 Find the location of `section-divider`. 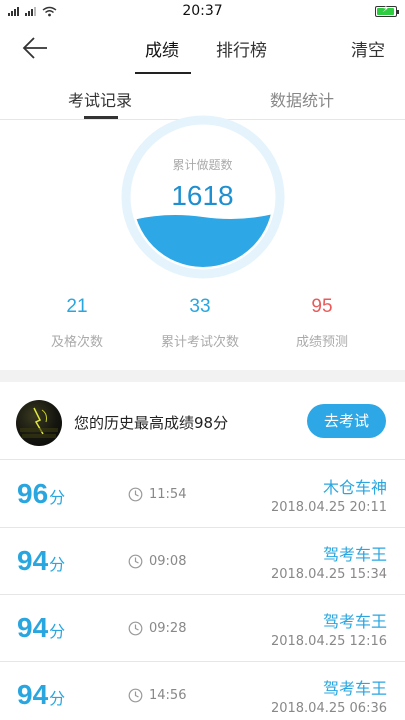

section-divider is located at coordinates (202, 376).